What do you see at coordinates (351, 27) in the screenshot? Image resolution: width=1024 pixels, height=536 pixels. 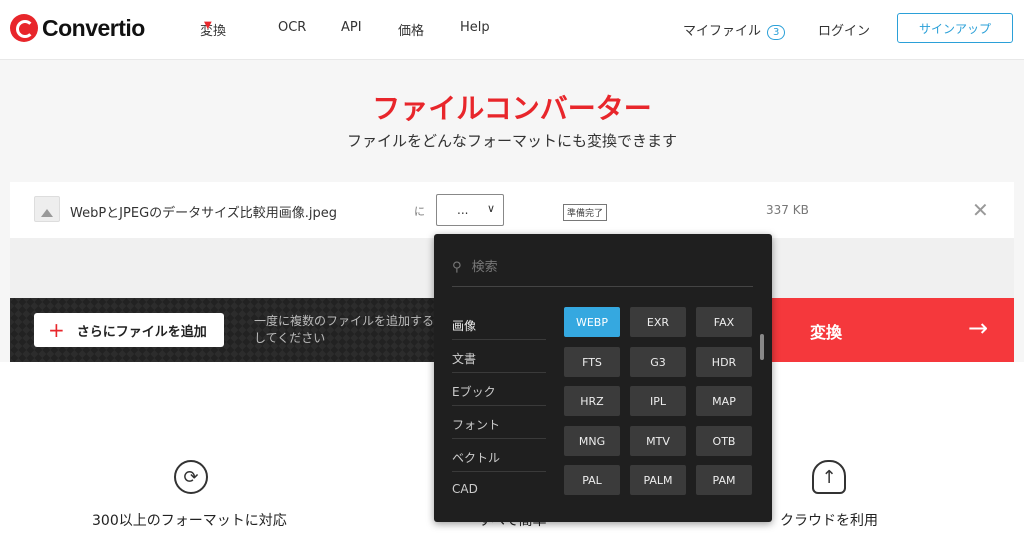 I see `nav-api: API` at bounding box center [351, 27].